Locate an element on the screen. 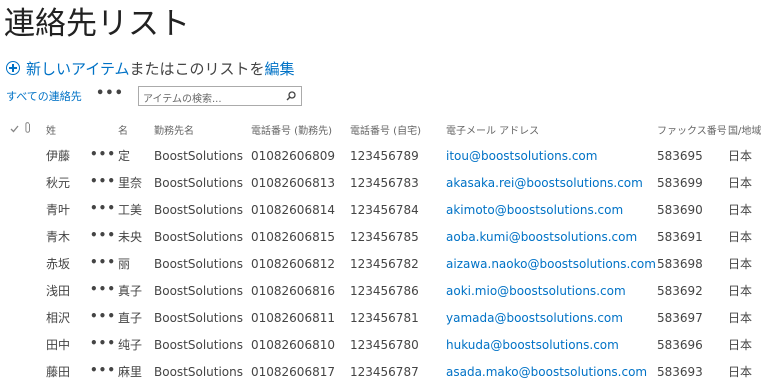 The width and height of the screenshot is (767, 386). cell-first-name: 未央 is located at coordinates (130, 237).